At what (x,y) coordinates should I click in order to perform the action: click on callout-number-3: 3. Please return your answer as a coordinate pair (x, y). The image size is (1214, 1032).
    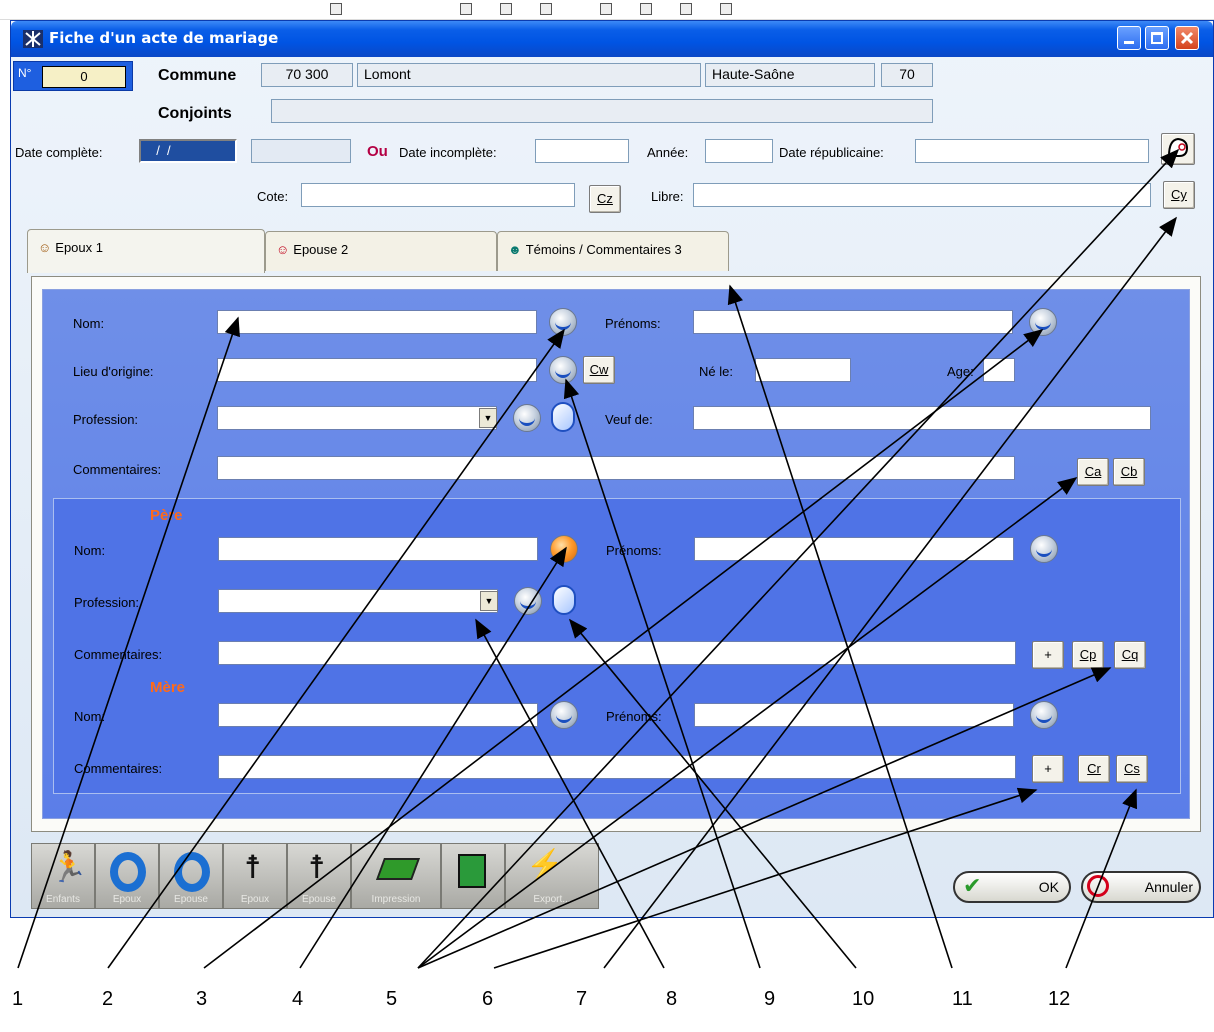
    Looking at the image, I should click on (202, 999).